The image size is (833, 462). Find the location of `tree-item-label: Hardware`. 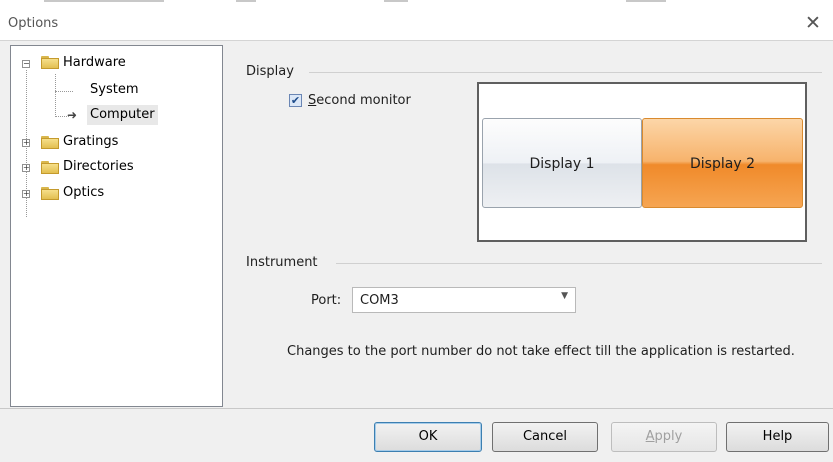

tree-item-label: Hardware is located at coordinates (94, 62).